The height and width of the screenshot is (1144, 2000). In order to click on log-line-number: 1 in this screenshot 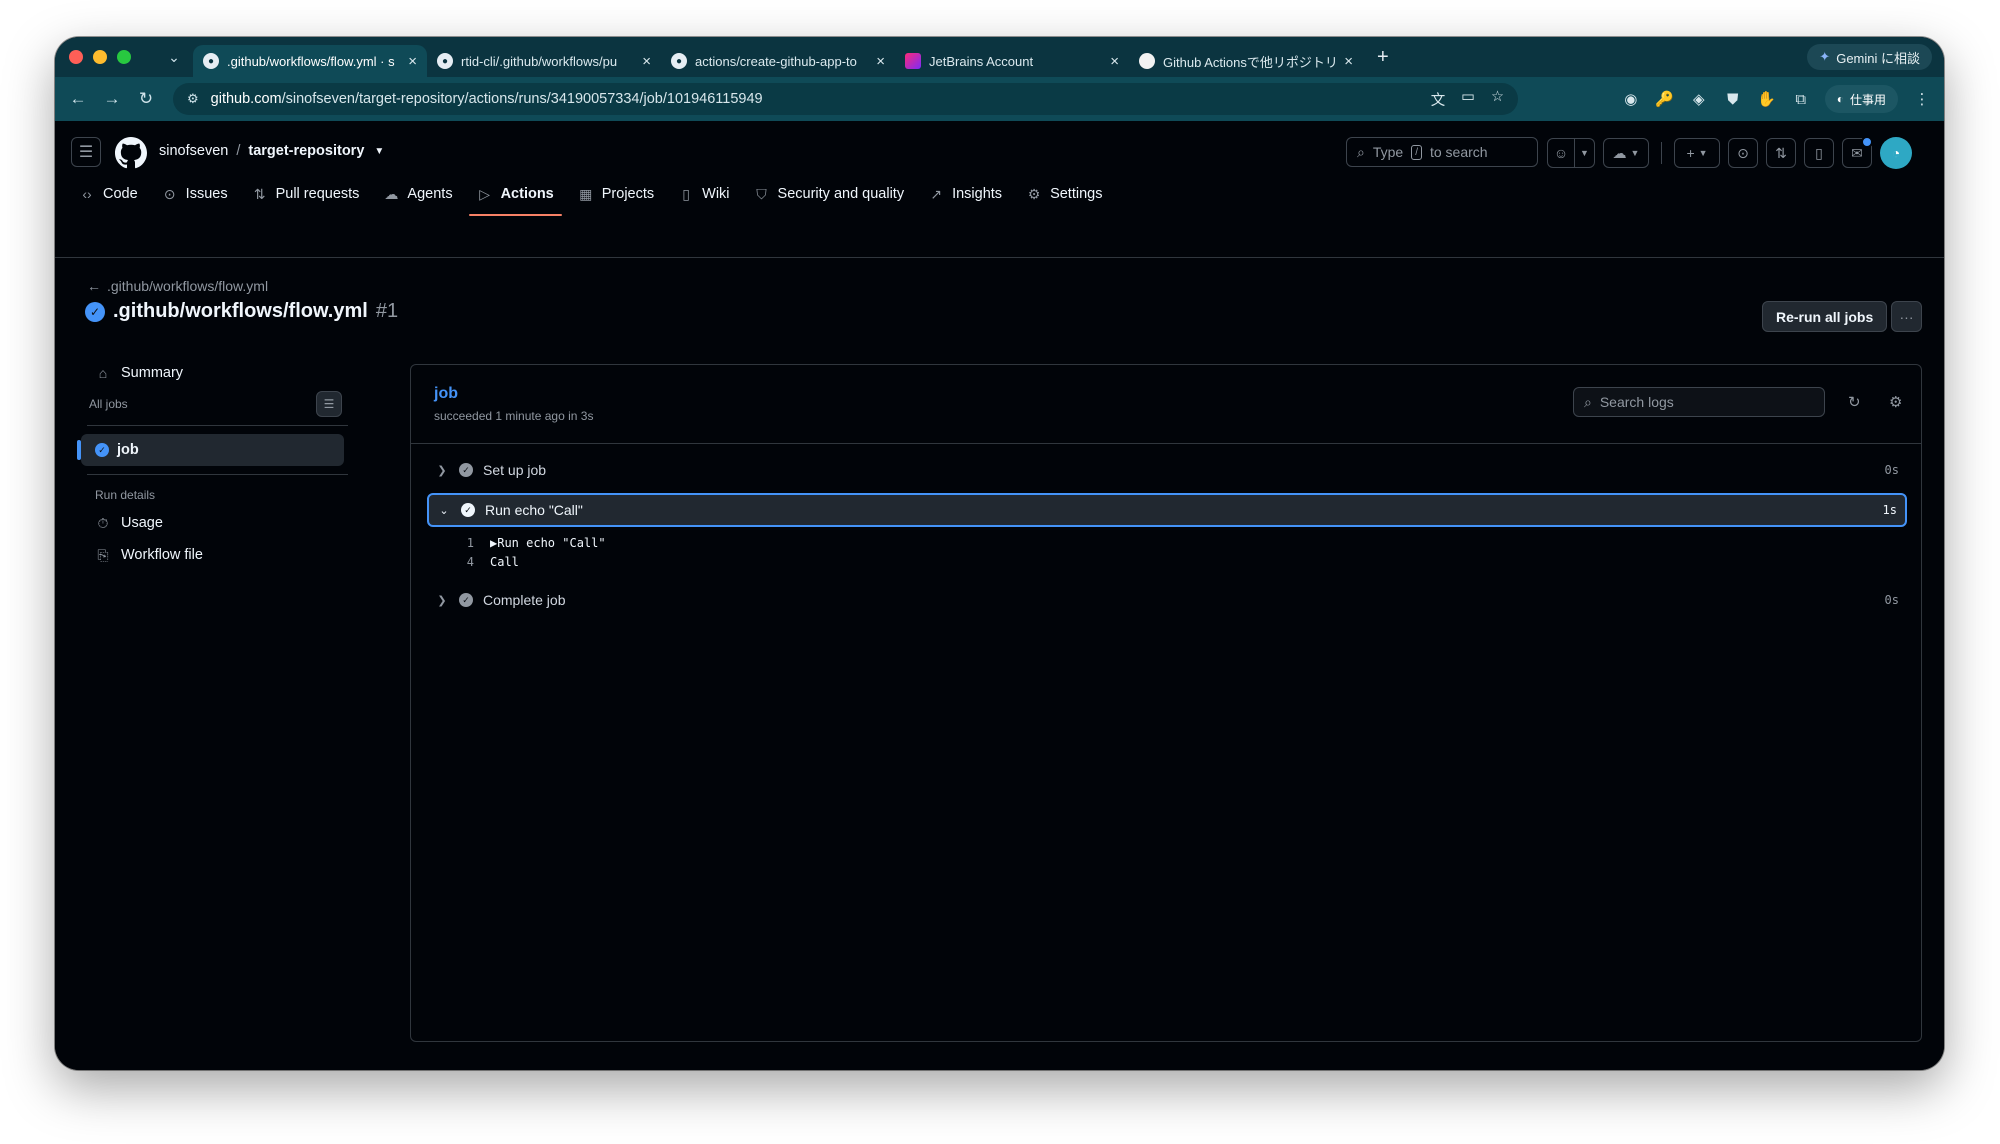, I will do `click(470, 542)`.